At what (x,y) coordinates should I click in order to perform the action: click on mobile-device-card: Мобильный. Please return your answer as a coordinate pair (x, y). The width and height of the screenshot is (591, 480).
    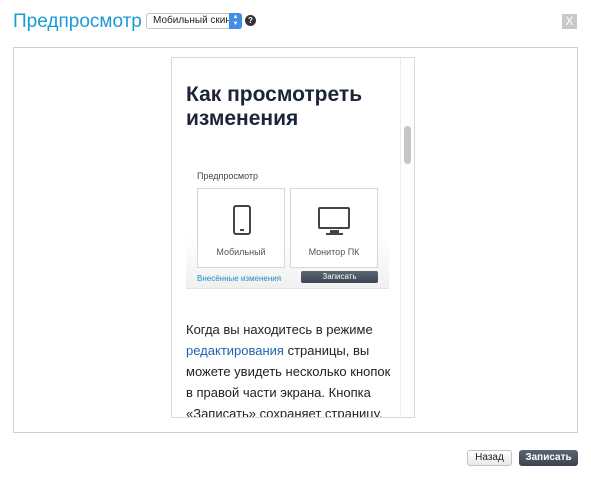
    Looking at the image, I should click on (241, 228).